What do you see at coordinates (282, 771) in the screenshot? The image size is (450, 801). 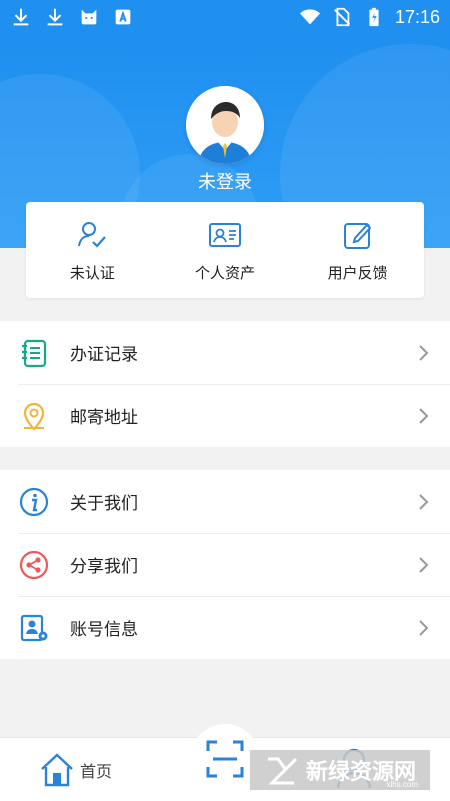 I see `watermark-logo-icon` at bounding box center [282, 771].